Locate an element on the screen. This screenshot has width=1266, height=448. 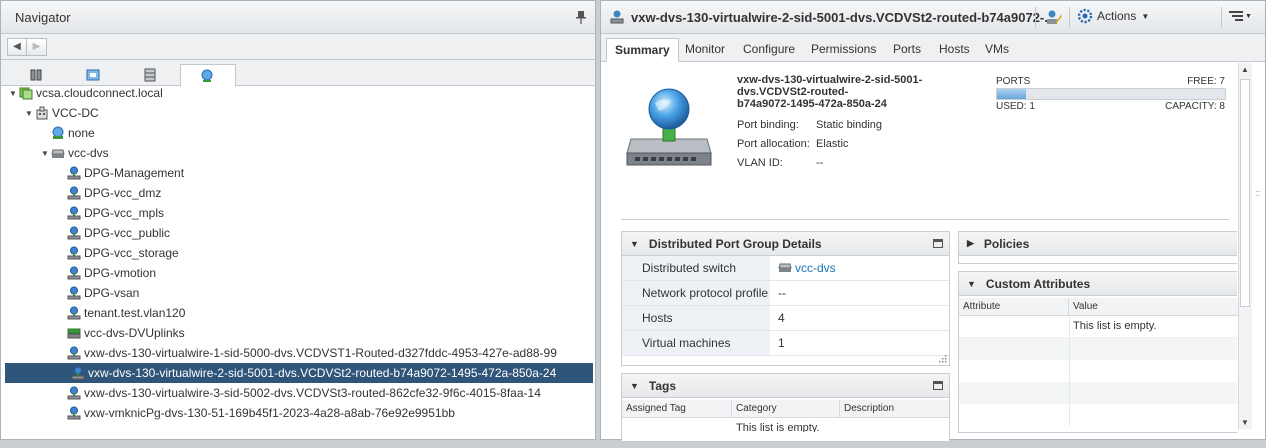
resize-handle-icon is located at coordinates (943, 359).